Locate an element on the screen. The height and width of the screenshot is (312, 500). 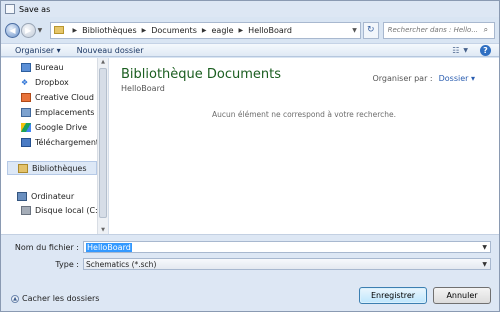
file-type-value: Schematics (*.sch) is located at coordinates (121, 264).